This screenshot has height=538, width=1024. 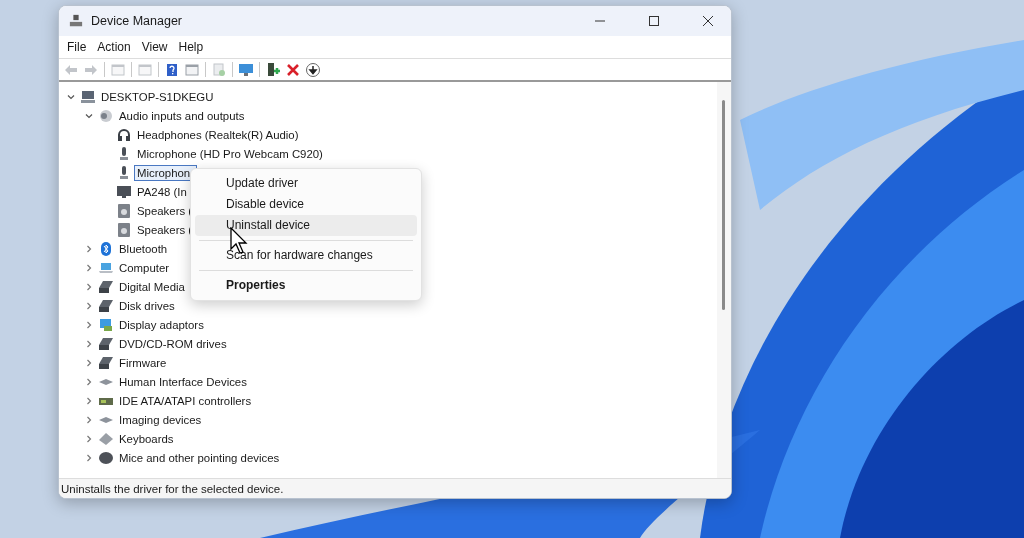 What do you see at coordinates (106, 457) in the screenshot?
I see `mouse-icon` at bounding box center [106, 457].